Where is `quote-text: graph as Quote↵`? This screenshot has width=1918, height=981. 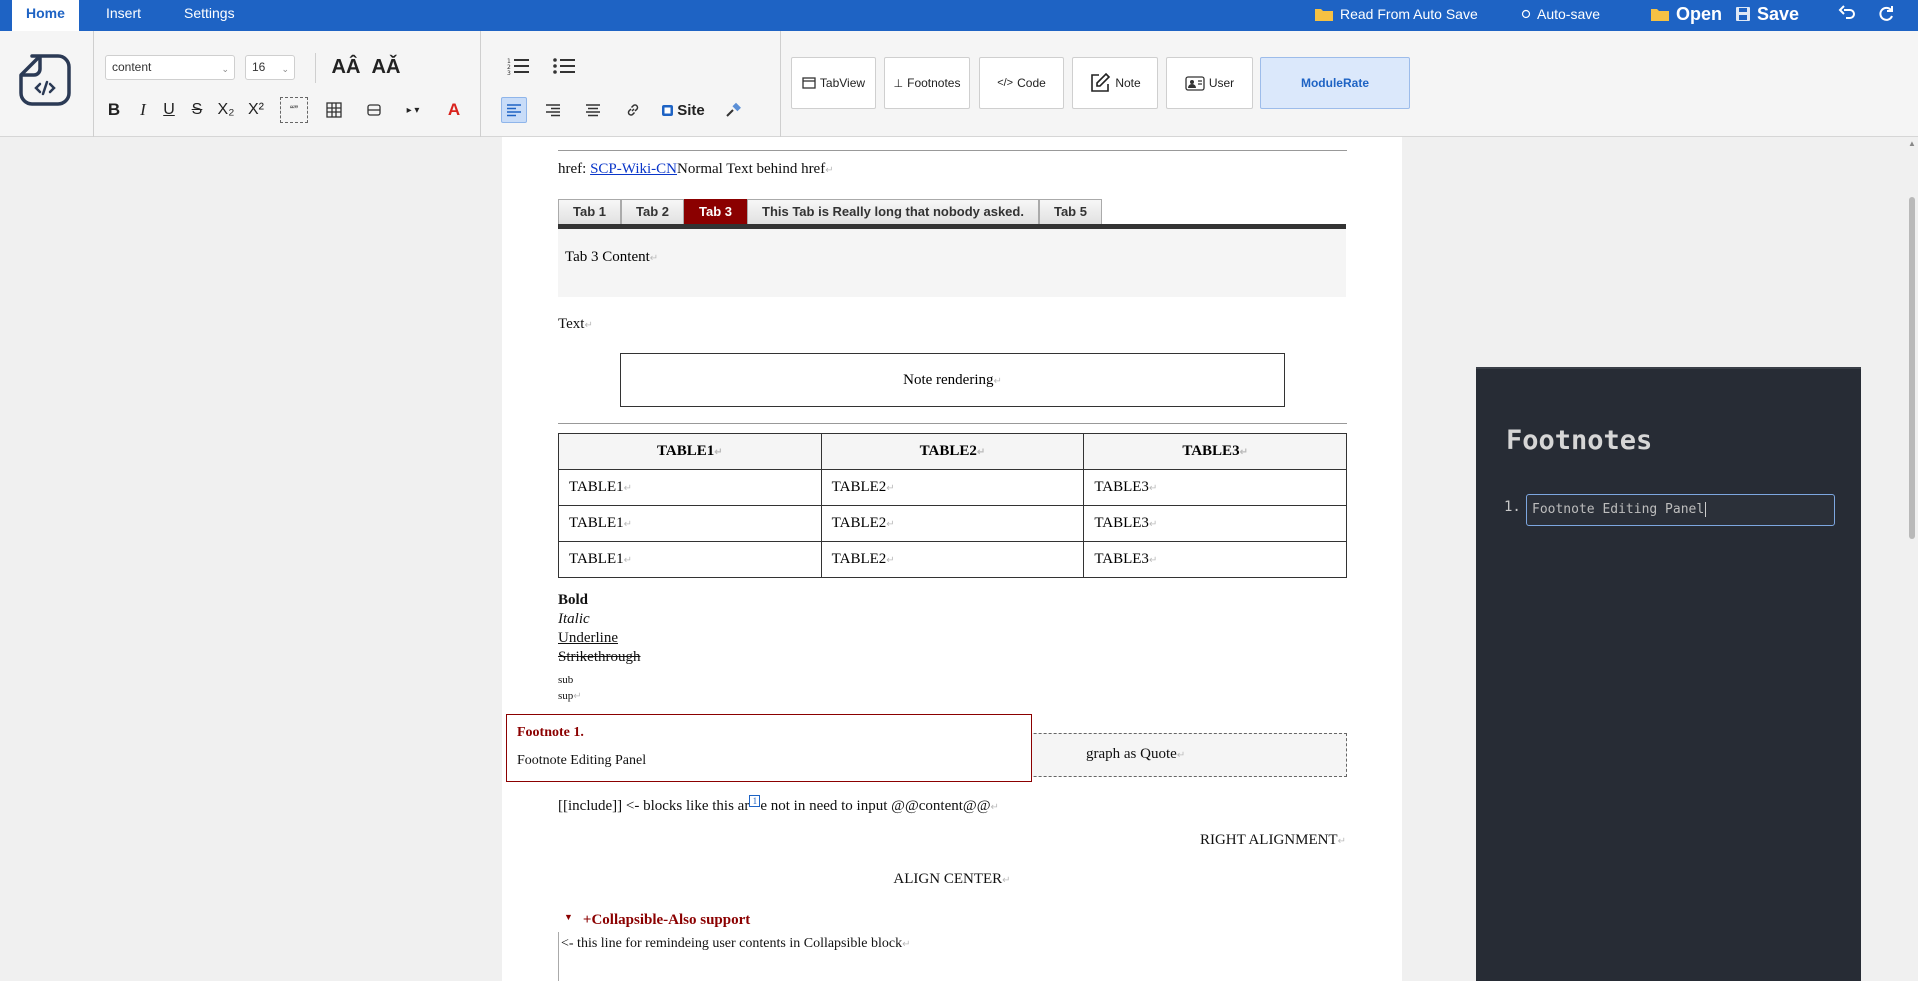
quote-text: graph as Quote↵ is located at coordinates (1136, 754).